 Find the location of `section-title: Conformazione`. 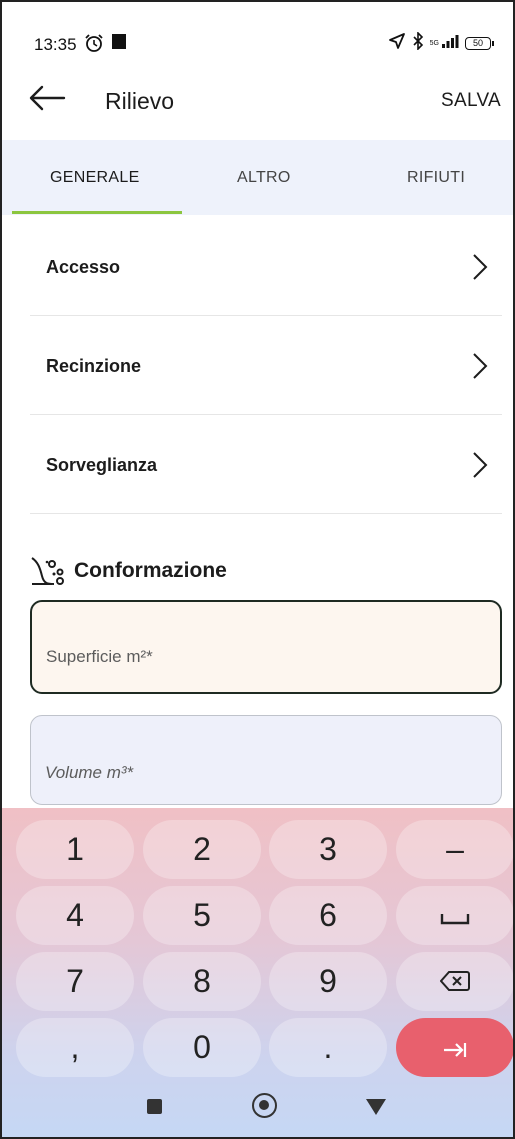

section-title: Conformazione is located at coordinates (150, 570).